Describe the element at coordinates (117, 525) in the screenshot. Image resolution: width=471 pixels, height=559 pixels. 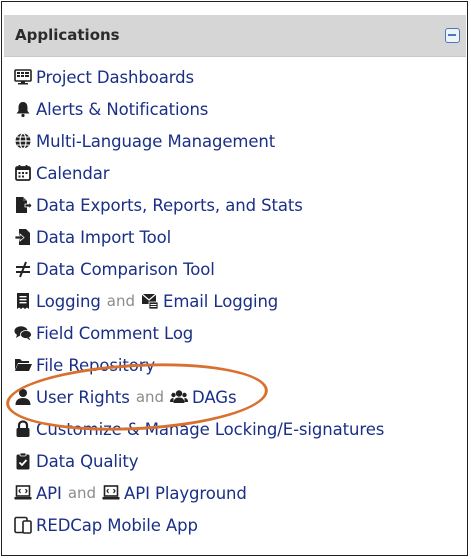
I see `redcap-mobile-app-link: REDCap Mobile App` at that location.